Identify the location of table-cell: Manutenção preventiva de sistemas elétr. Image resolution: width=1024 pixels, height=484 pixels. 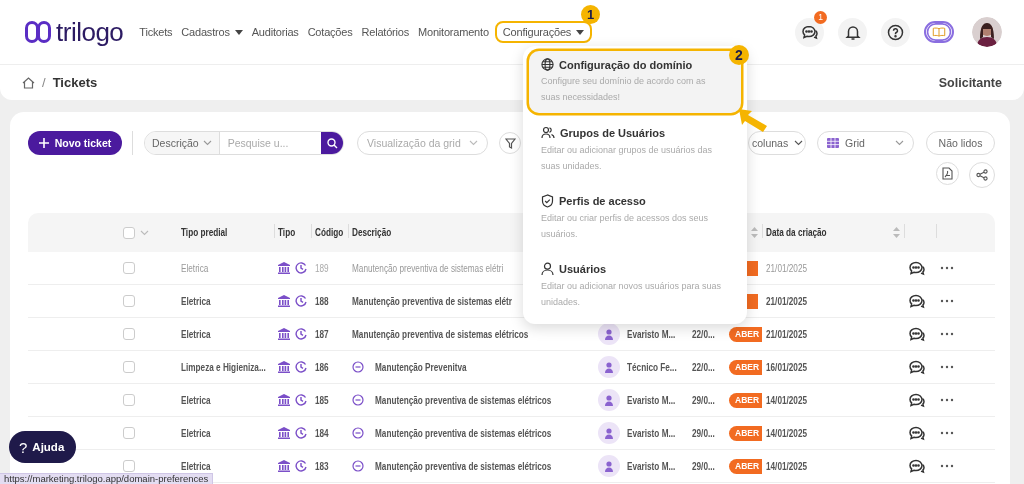
(432, 301).